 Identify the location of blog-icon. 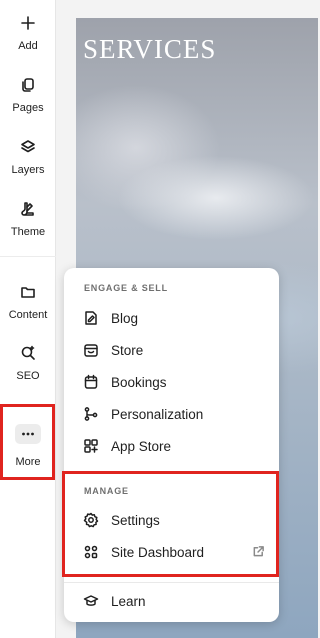
(91, 318).